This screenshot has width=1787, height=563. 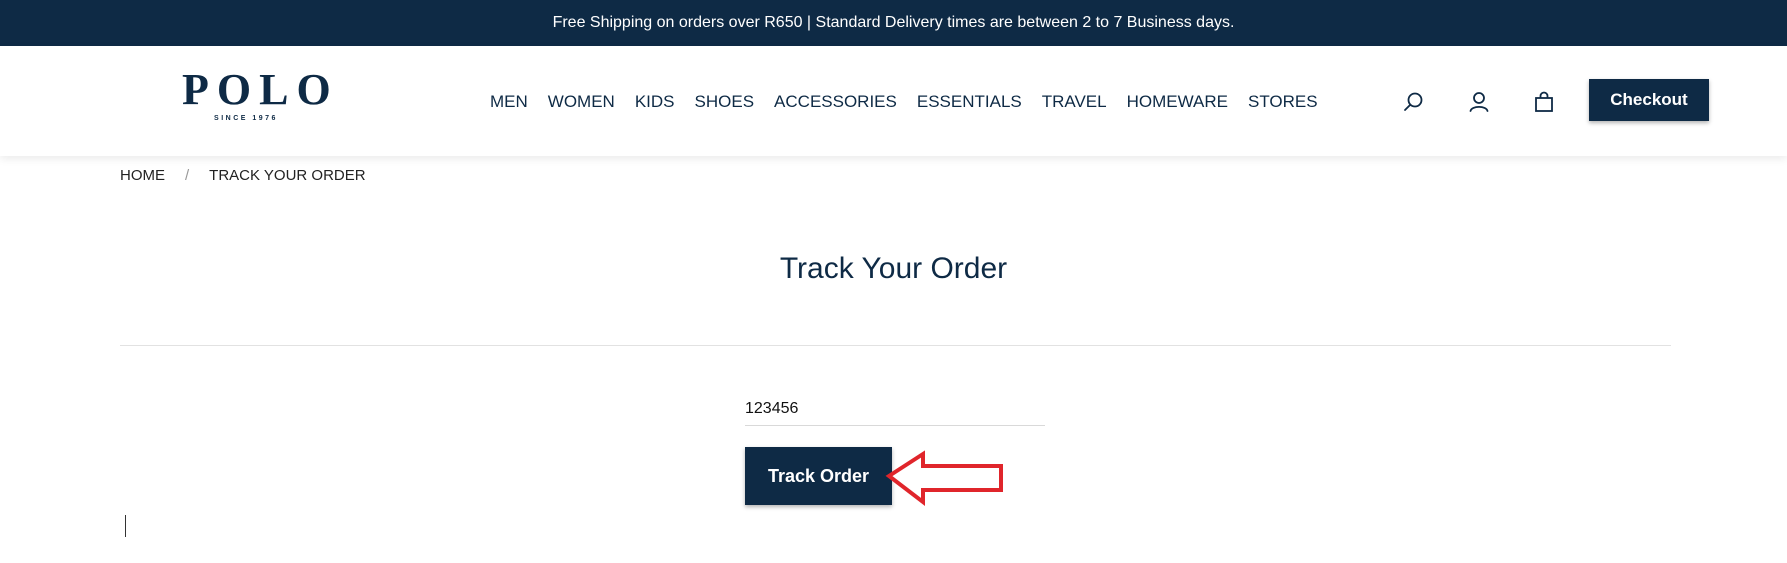 I want to click on track-order-button: Track Order, so click(x=818, y=476).